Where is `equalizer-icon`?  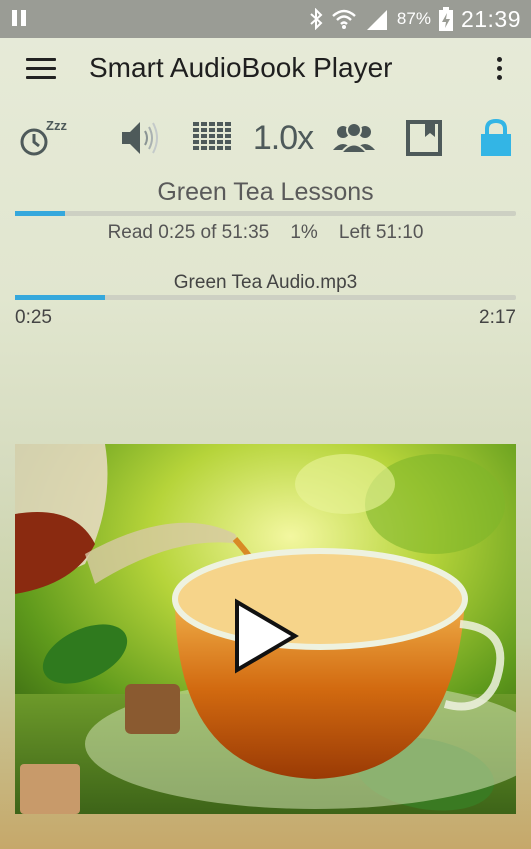
equalizer-icon is located at coordinates (212, 136).